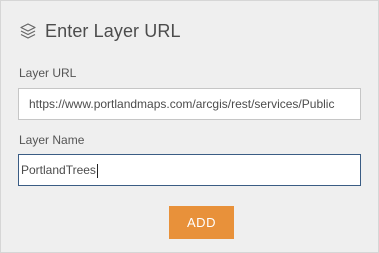 The width and height of the screenshot is (379, 253). What do you see at coordinates (97, 170) in the screenshot?
I see `text-caret` at bounding box center [97, 170].